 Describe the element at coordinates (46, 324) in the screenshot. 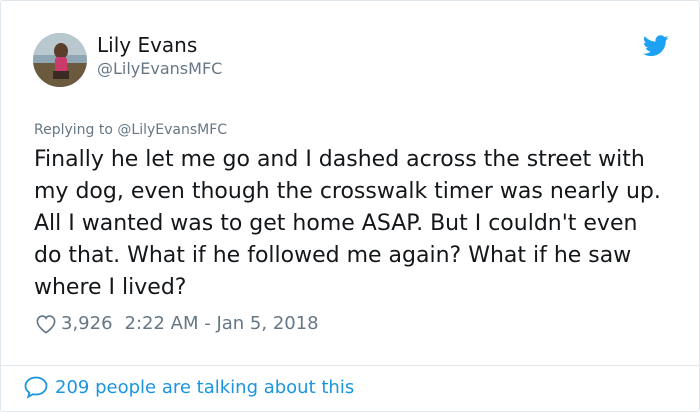

I see `heart-icon` at that location.